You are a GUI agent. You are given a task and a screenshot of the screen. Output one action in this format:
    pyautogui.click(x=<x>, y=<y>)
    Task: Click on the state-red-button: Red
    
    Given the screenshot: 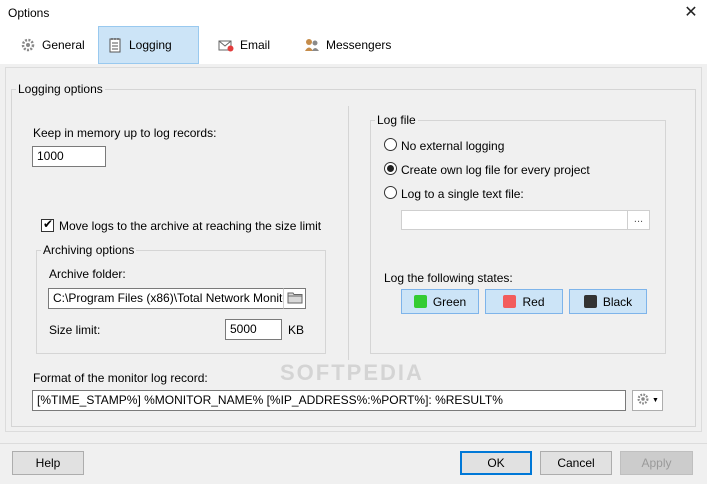 What is the action you would take?
    pyautogui.click(x=524, y=301)
    